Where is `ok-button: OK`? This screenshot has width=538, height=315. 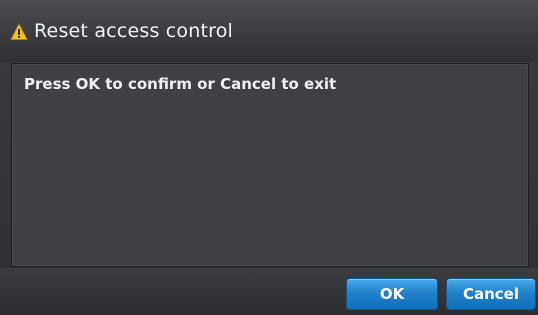 ok-button: OK is located at coordinates (392, 294).